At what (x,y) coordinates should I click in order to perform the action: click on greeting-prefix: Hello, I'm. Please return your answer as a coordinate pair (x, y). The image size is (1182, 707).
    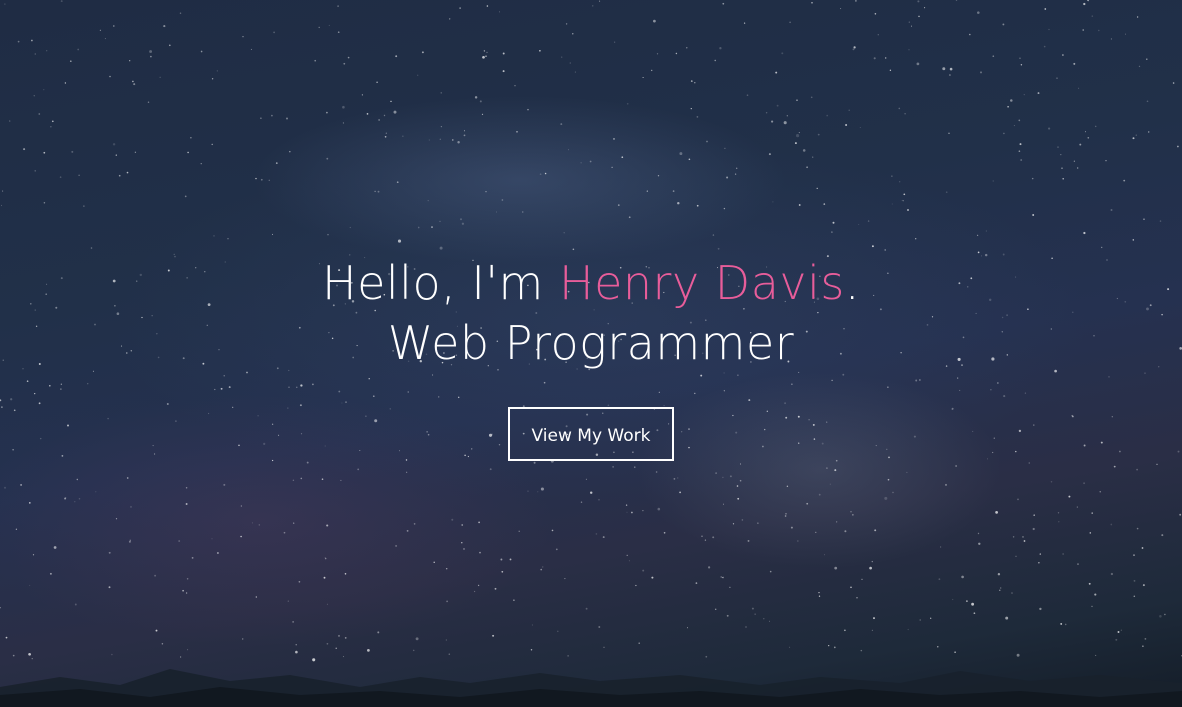
    Looking at the image, I should click on (440, 283).